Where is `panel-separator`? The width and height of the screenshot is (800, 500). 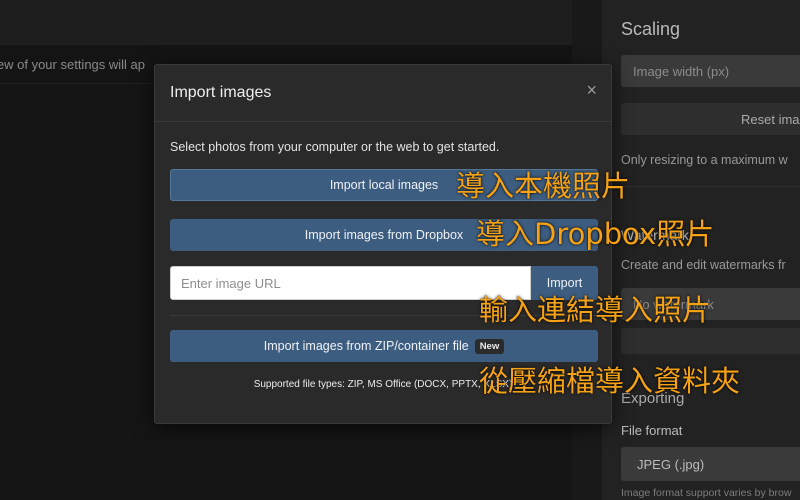
panel-separator is located at coordinates (701, 186).